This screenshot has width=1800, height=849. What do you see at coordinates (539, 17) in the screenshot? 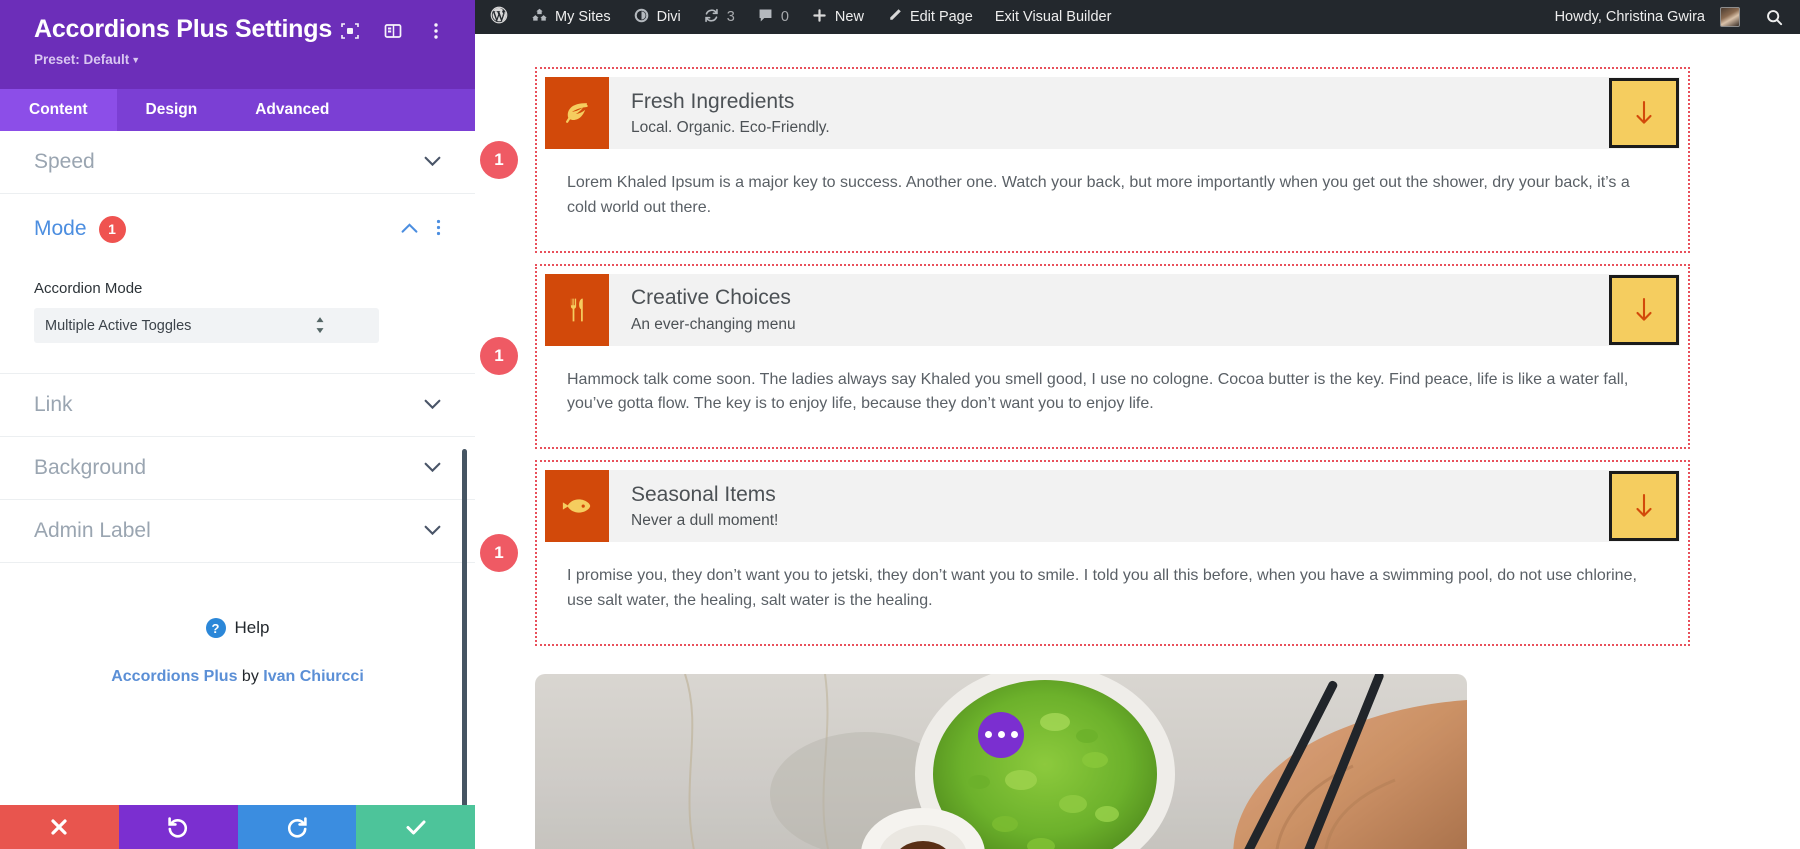
I see `my-sites-icon` at bounding box center [539, 17].